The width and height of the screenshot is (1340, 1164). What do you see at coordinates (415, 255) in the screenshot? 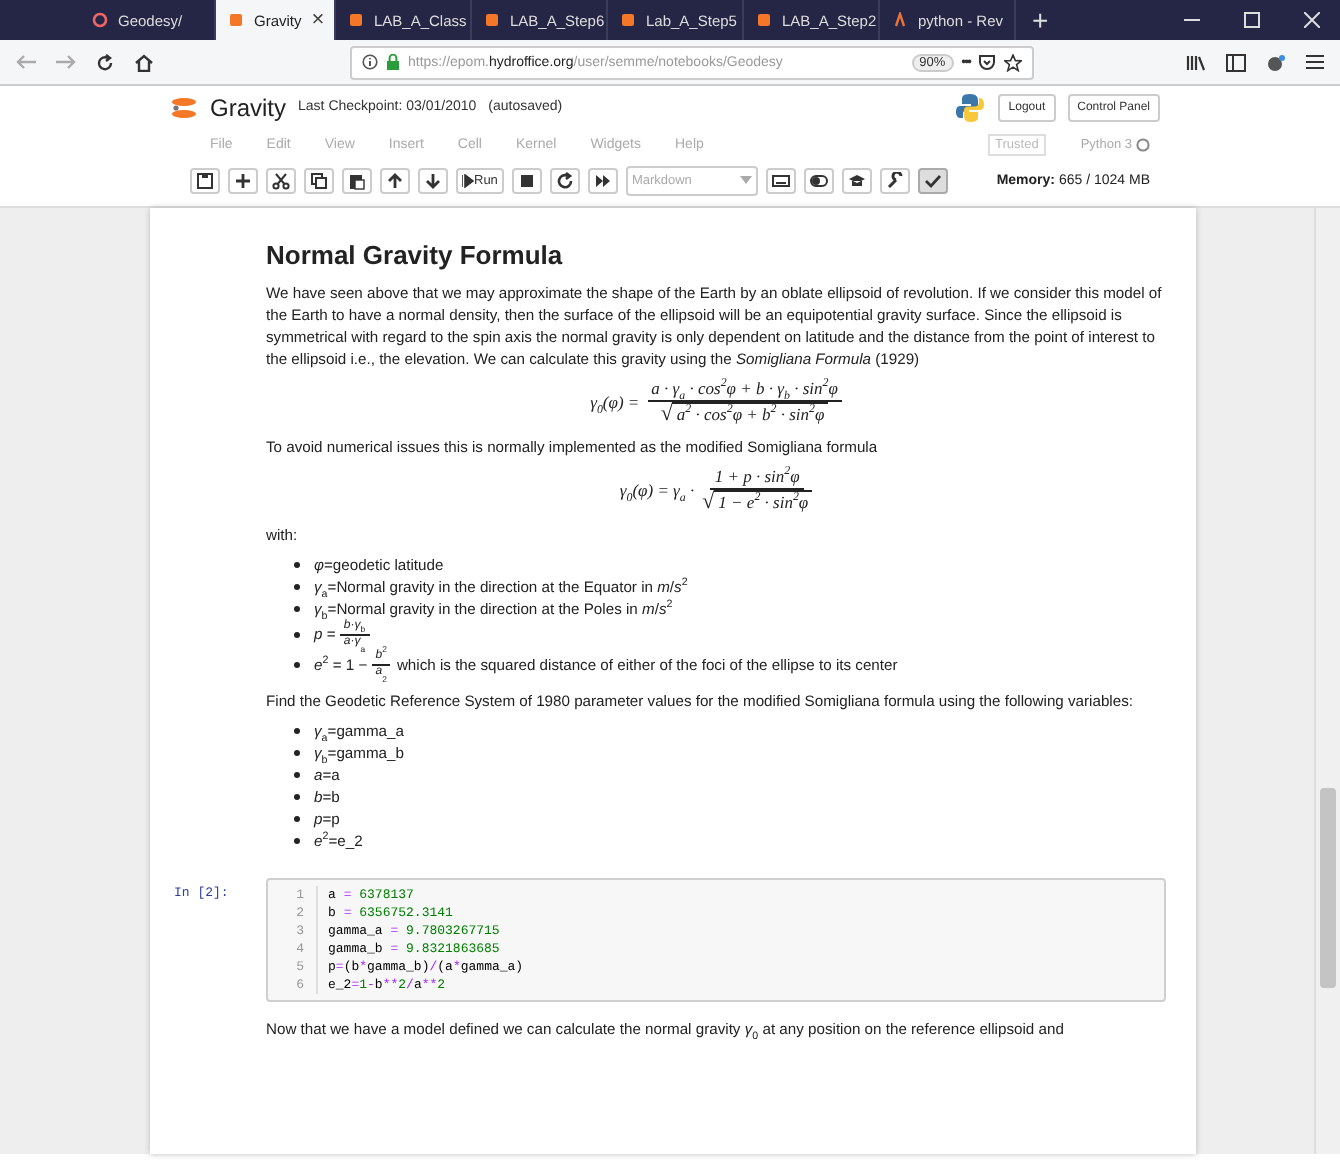
I see `section-heading: Normal Gravity Formula` at bounding box center [415, 255].